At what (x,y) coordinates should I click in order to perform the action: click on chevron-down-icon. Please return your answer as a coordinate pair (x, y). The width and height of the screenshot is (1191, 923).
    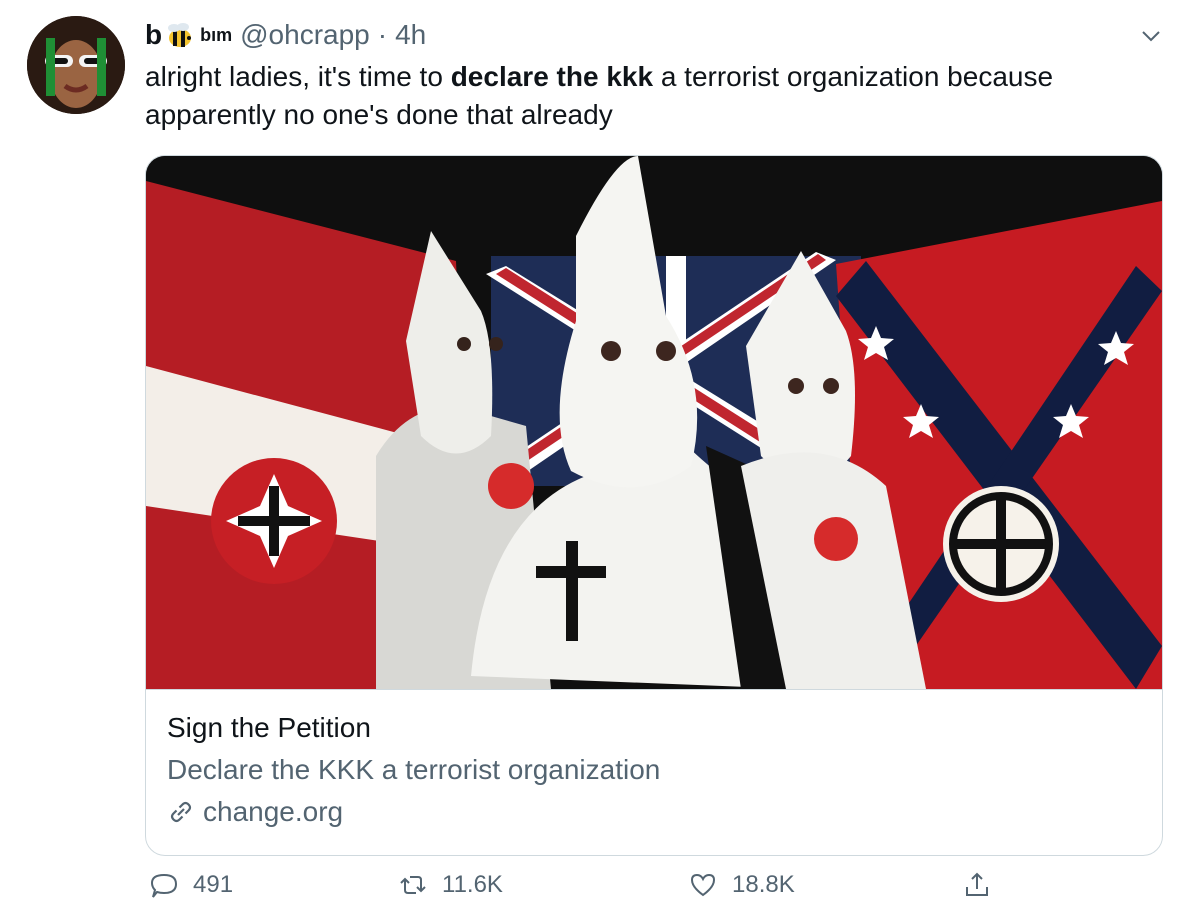
    Looking at the image, I should click on (1151, 36).